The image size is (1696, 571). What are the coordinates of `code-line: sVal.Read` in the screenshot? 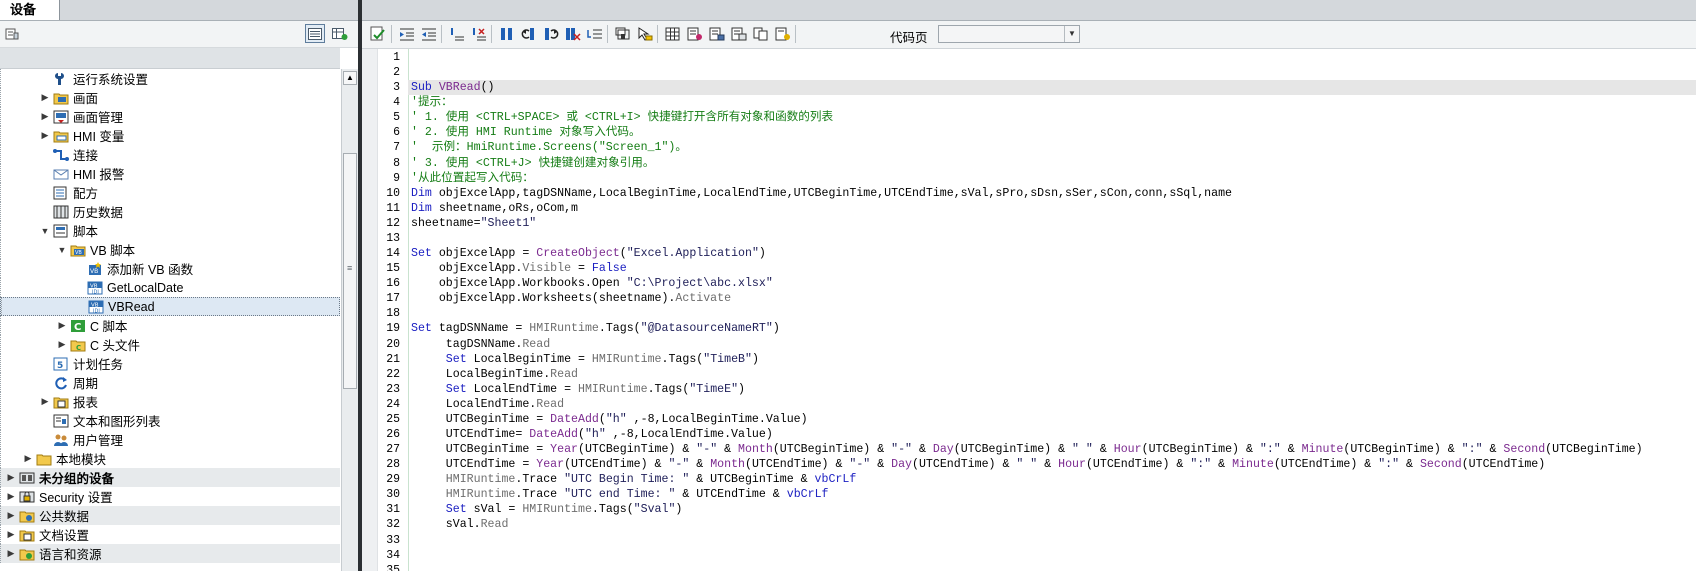 It's located at (460, 524).